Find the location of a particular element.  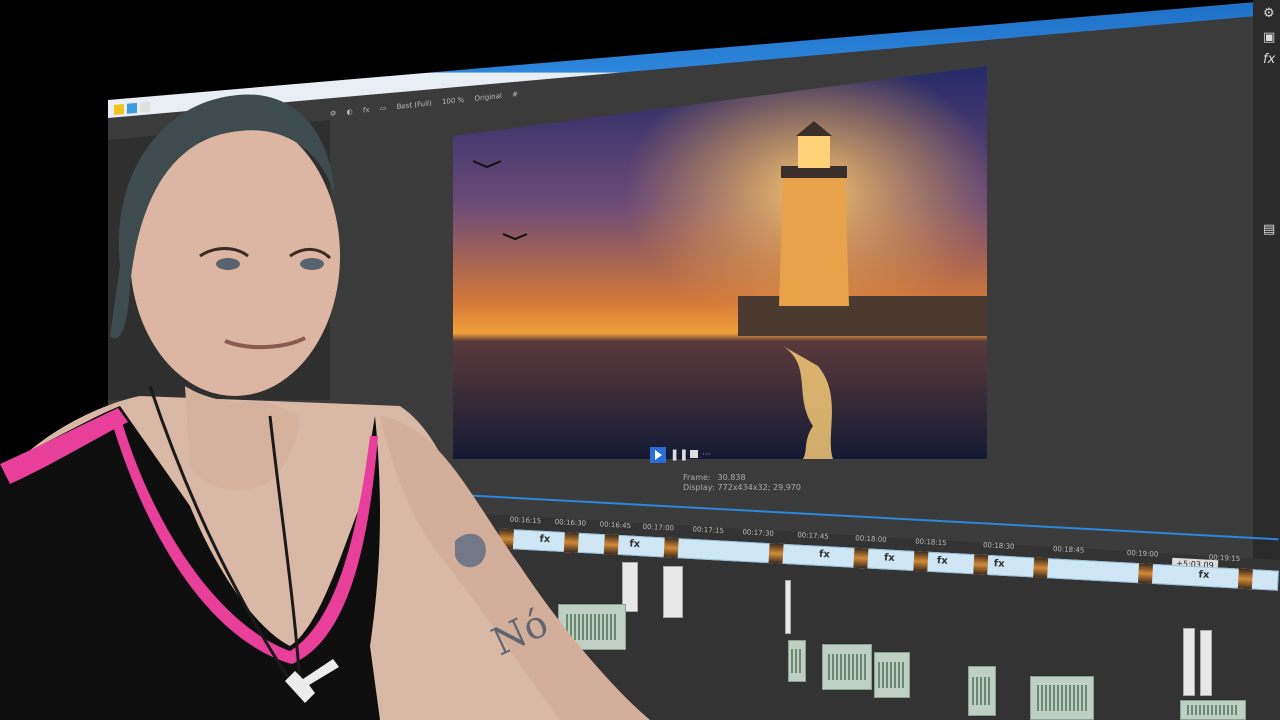

ruler-tick: 00:19:00 is located at coordinates (1142, 553).